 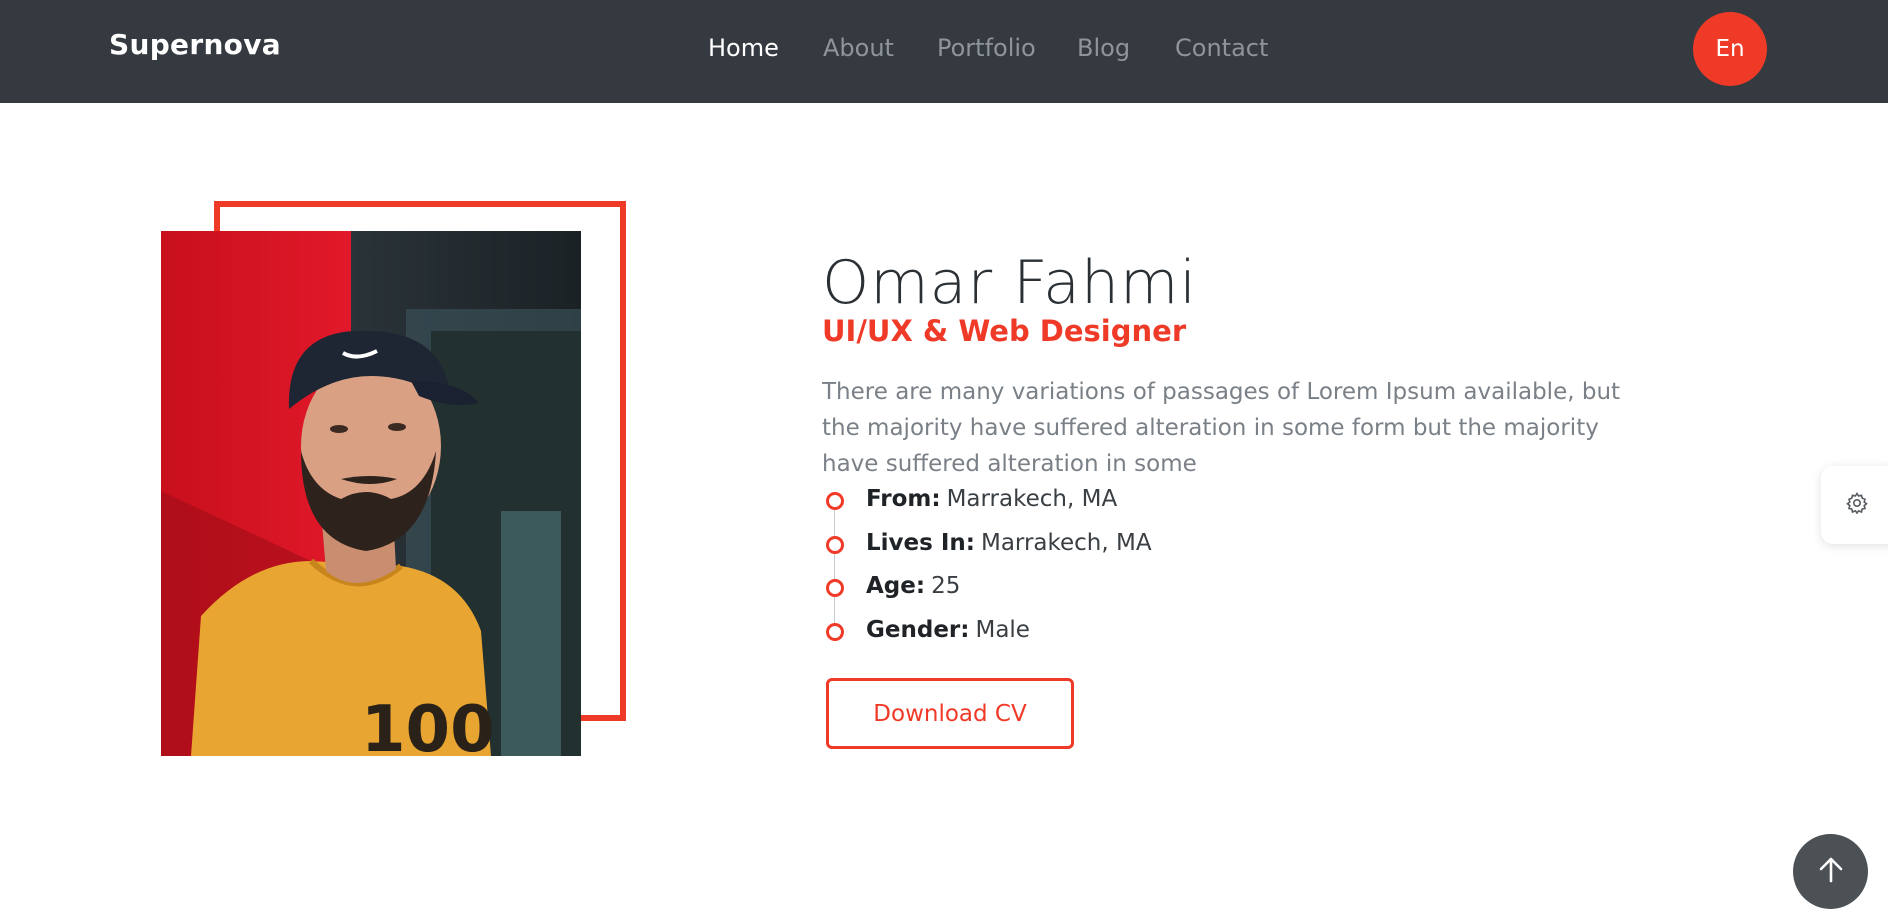 I want to click on gear-icon, so click(x=1857, y=505).